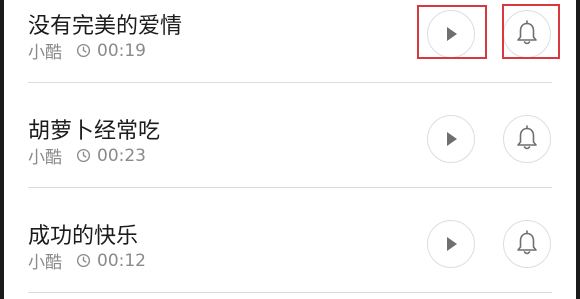  What do you see at coordinates (83, 236) in the screenshot?
I see `ringtone-title: 成功的快乐` at bounding box center [83, 236].